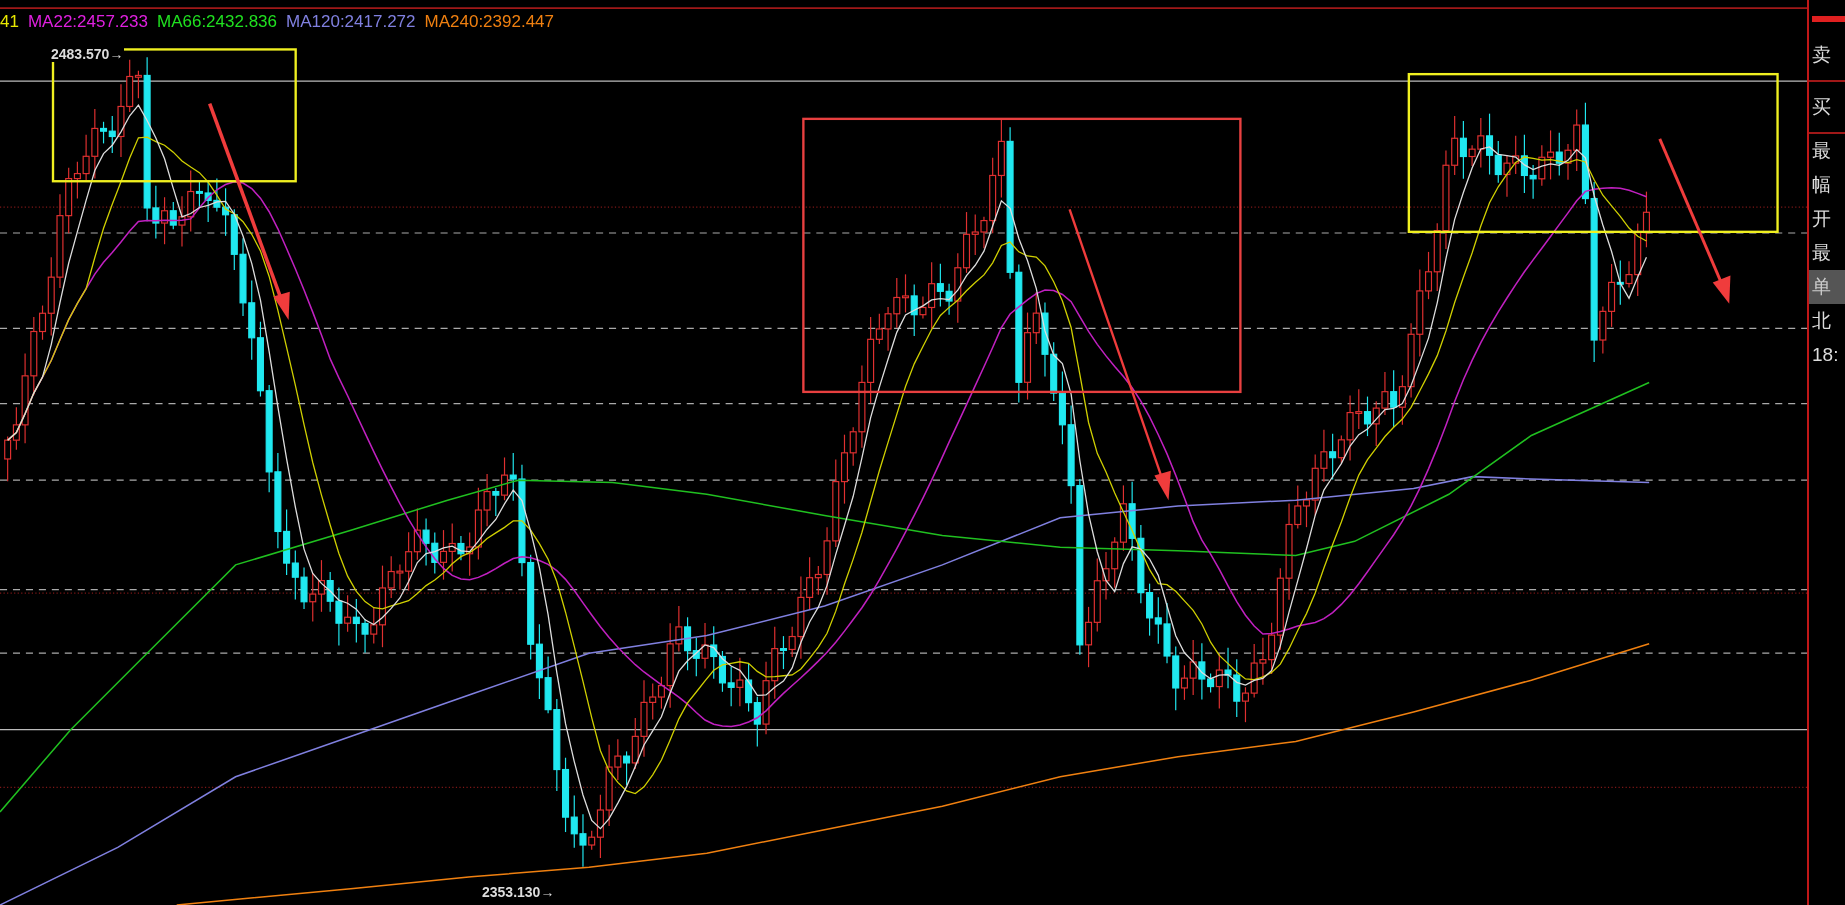 The width and height of the screenshot is (1845, 905). What do you see at coordinates (216, 22) in the screenshot?
I see `moving-average-legend: MA66:2432.836` at bounding box center [216, 22].